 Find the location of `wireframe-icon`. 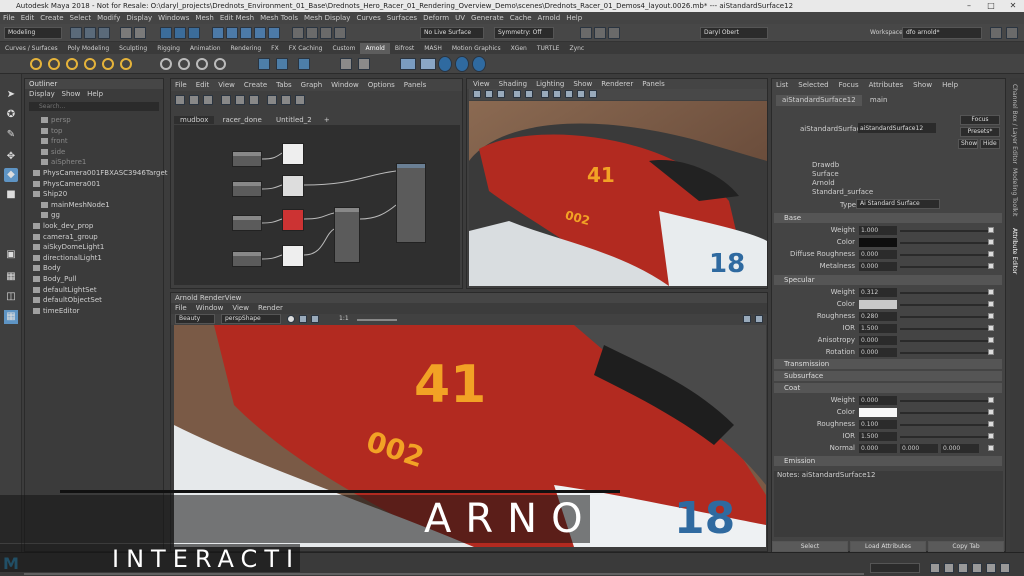

wireframe-icon is located at coordinates (545, 94).